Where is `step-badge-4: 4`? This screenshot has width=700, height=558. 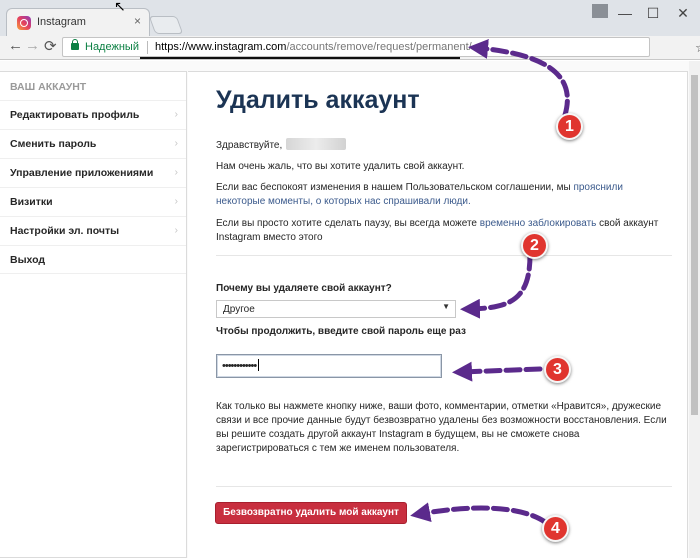 step-badge-4: 4 is located at coordinates (555, 528).